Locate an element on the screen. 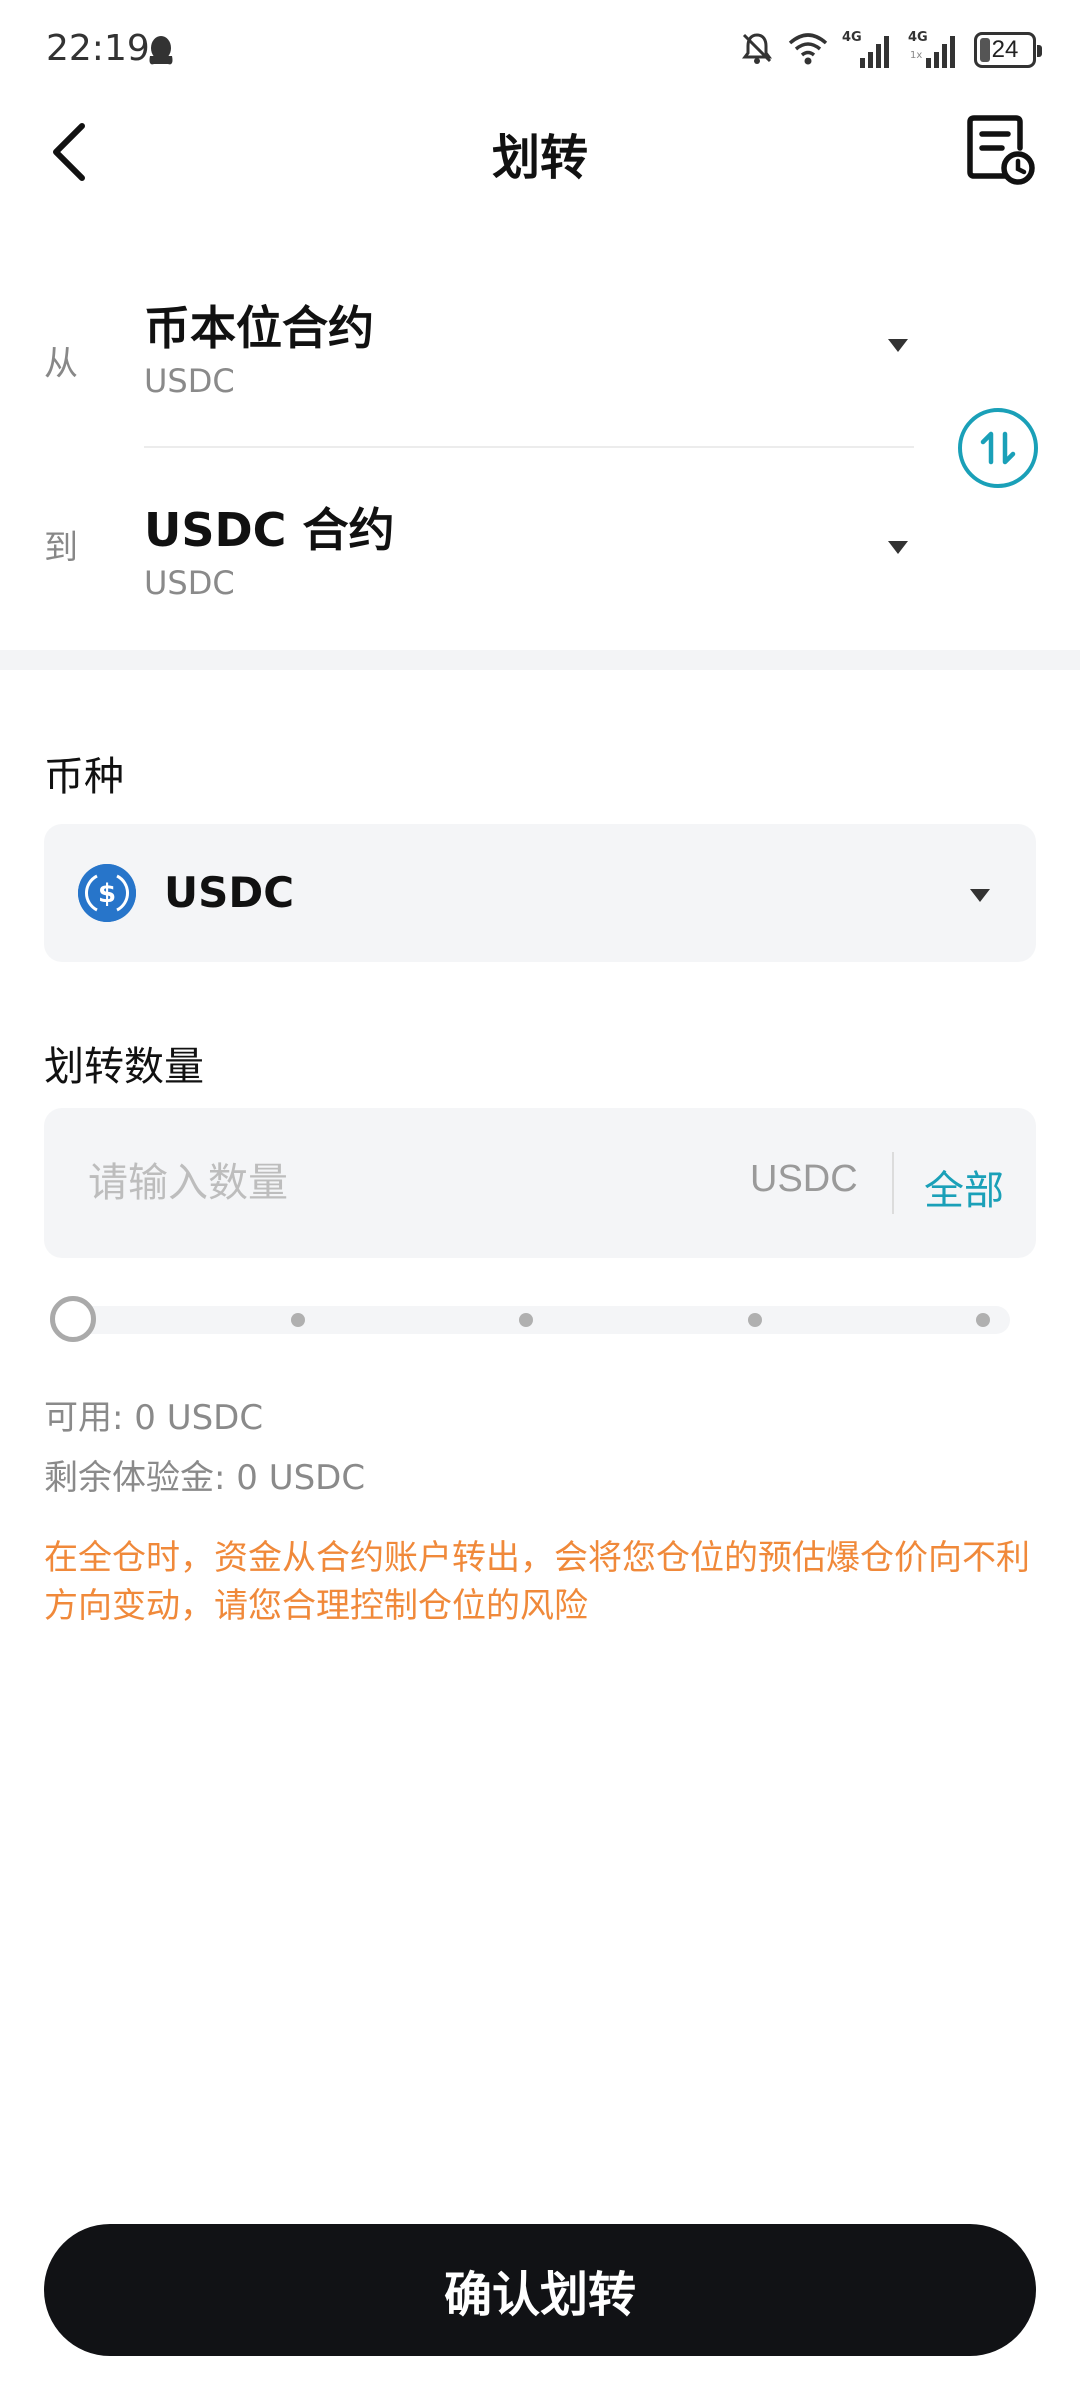 Image resolution: width=1080 pixels, height=2400 pixels. page-title: 划转 is located at coordinates (539, 158).